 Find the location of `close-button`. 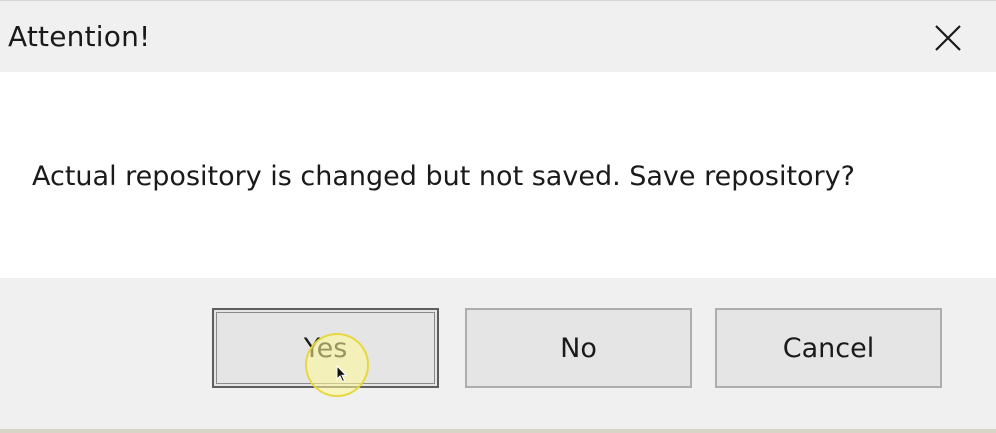

close-button is located at coordinates (948, 38).